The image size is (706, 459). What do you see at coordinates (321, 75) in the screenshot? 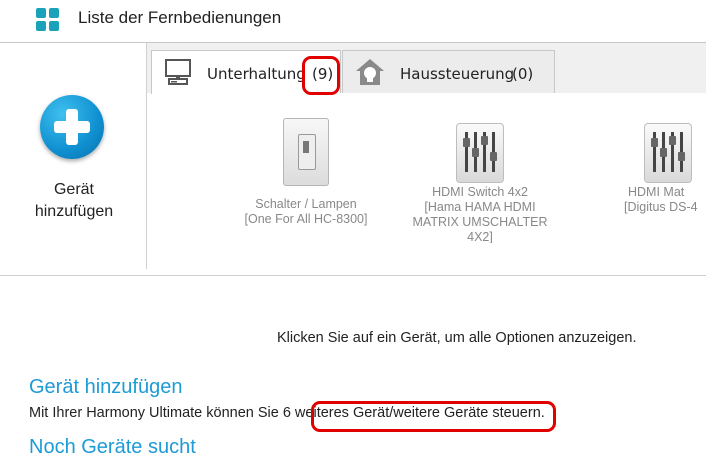
I see `highlight-box-tab-count` at bounding box center [321, 75].